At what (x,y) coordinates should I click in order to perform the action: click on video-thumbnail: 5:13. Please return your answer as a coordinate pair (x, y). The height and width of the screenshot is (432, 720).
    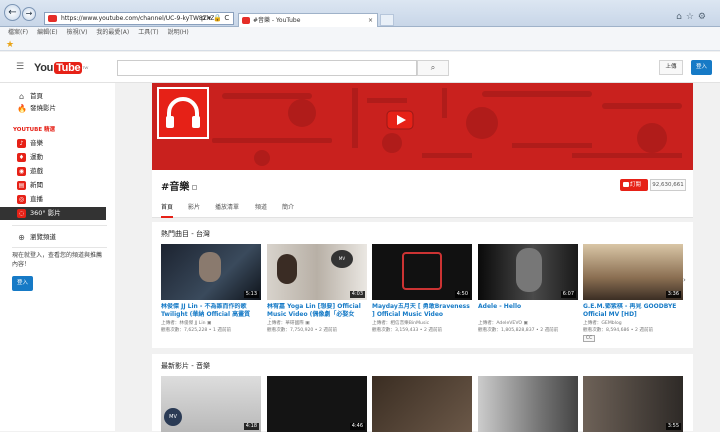
    Looking at the image, I should click on (211, 272).